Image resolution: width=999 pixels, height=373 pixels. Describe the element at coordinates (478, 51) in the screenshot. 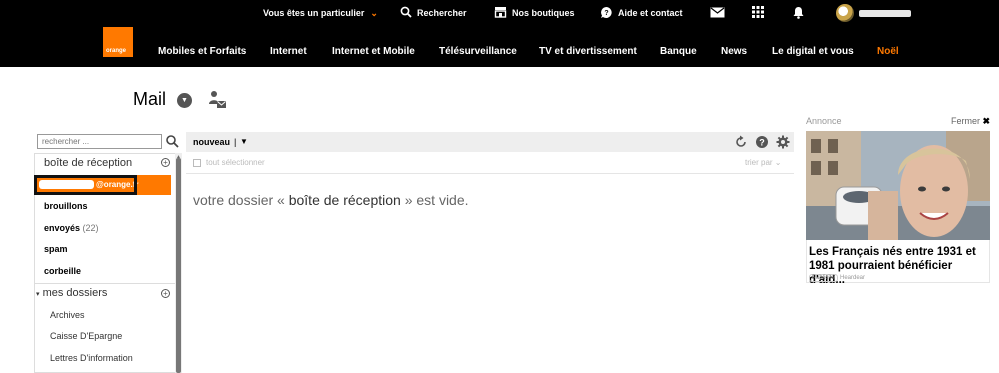

I see `nav-item-telesurveillance: Télésurveillance` at that location.